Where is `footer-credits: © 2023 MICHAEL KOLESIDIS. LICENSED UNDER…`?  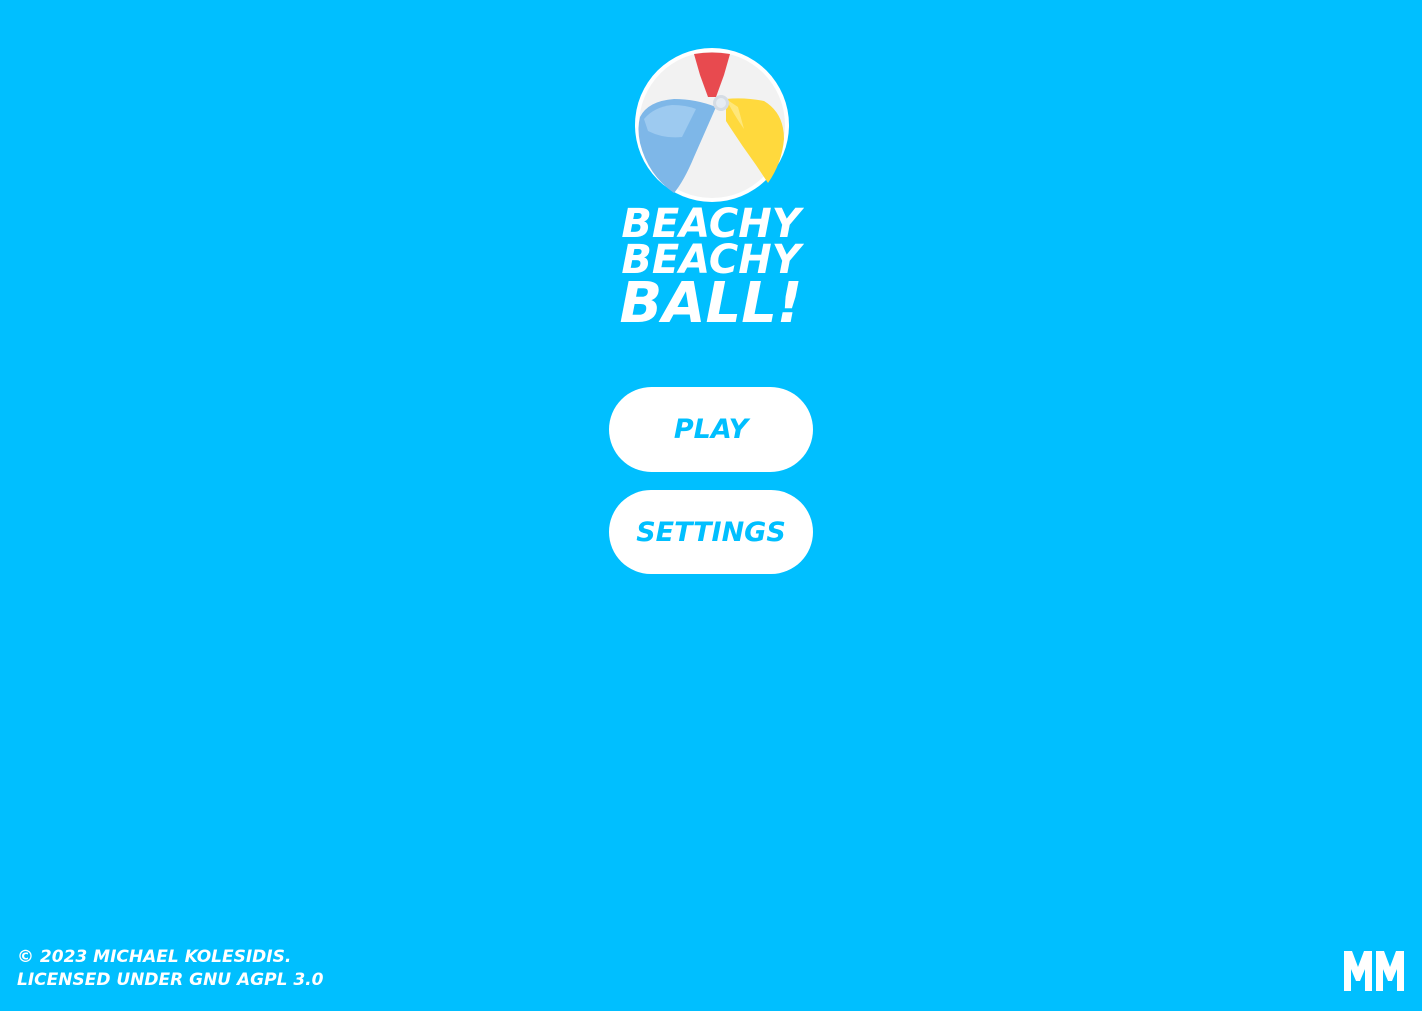 footer-credits: © 2023 MICHAEL KOLESIDIS. LICENSED UNDER… is located at coordinates (170, 969).